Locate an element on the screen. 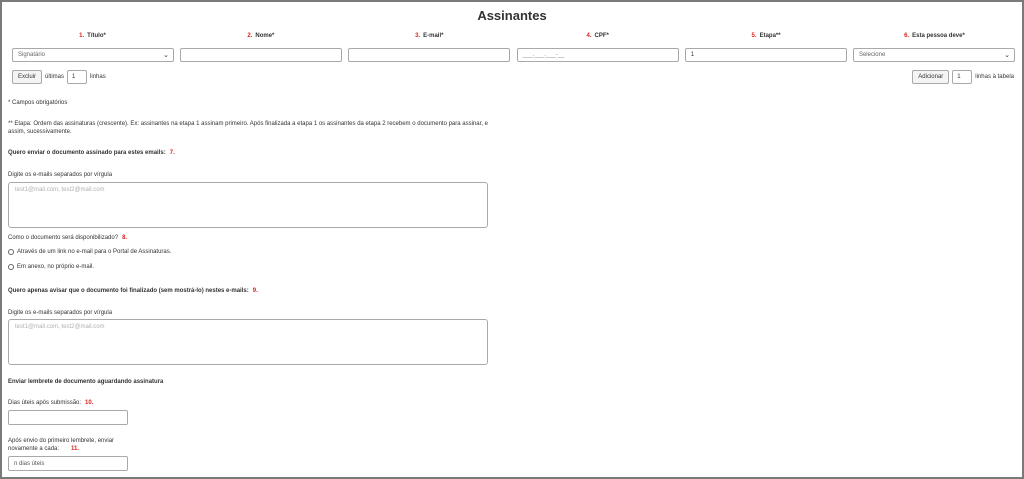  add-controls: Adicionar 1 linhas à tabela is located at coordinates (963, 77).